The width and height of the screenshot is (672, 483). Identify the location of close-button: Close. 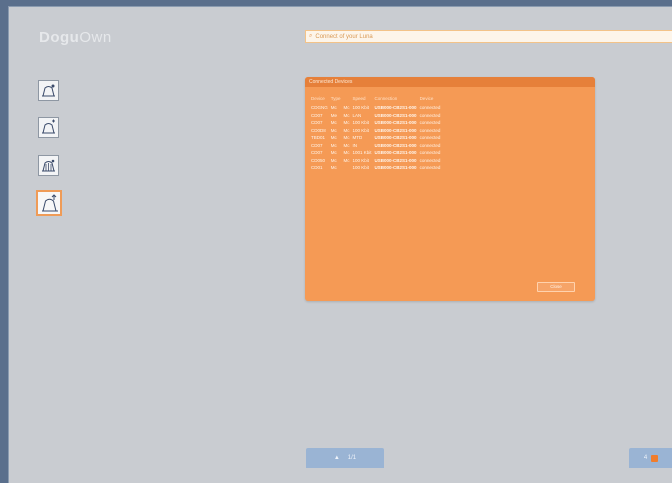
(556, 287).